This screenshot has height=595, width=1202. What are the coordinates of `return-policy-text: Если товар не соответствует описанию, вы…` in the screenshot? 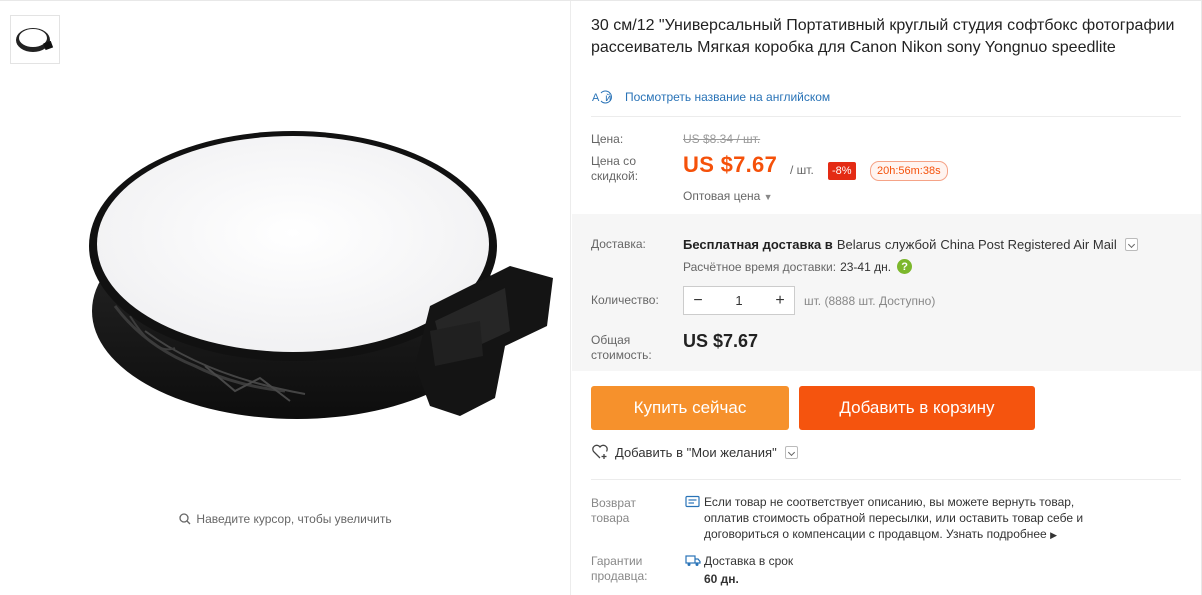 It's located at (893, 518).